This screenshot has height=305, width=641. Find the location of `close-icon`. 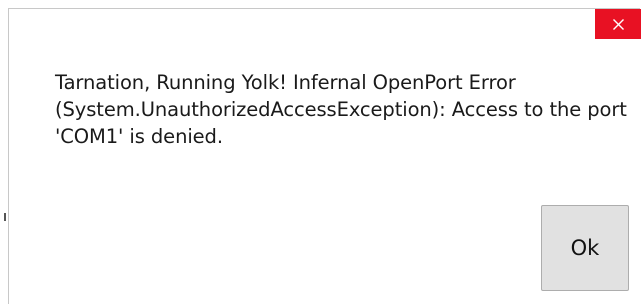

close-icon is located at coordinates (618, 24).